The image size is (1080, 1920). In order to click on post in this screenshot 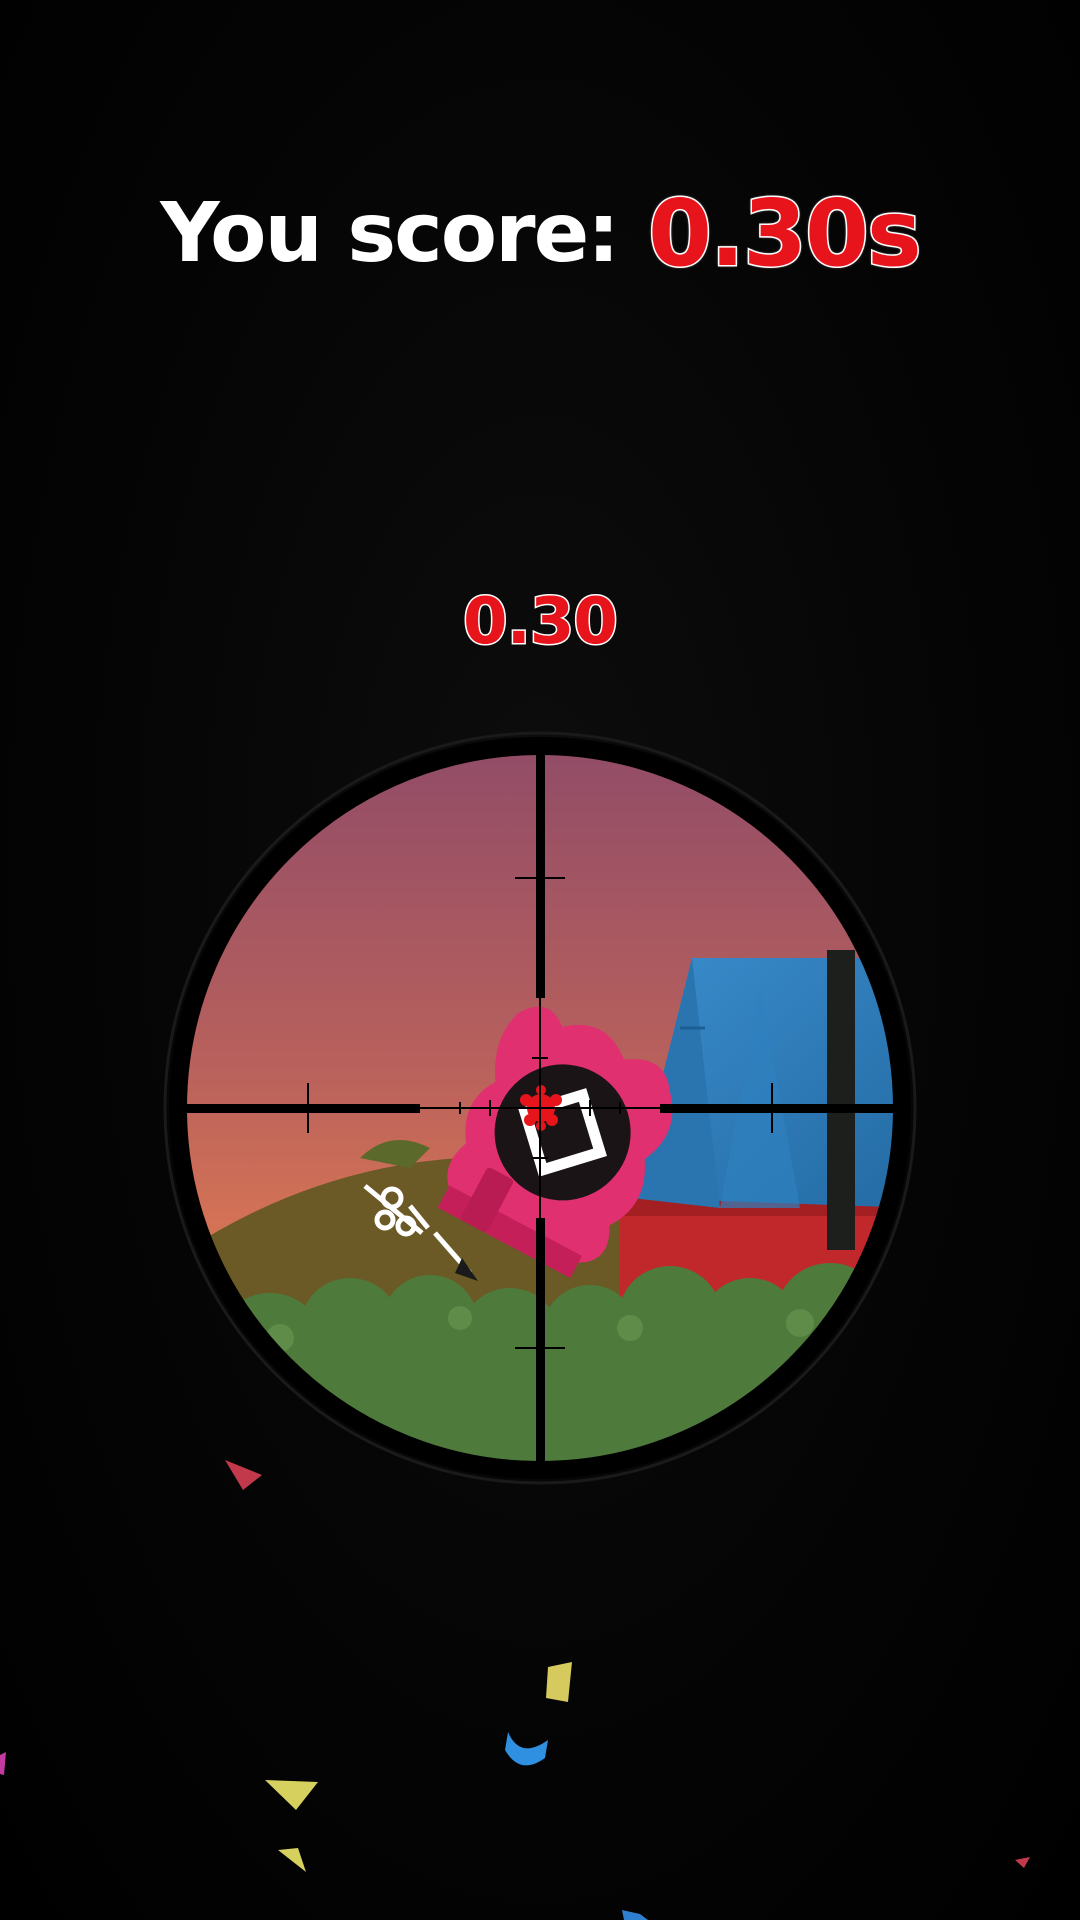, I will do `click(841, 1100)`.